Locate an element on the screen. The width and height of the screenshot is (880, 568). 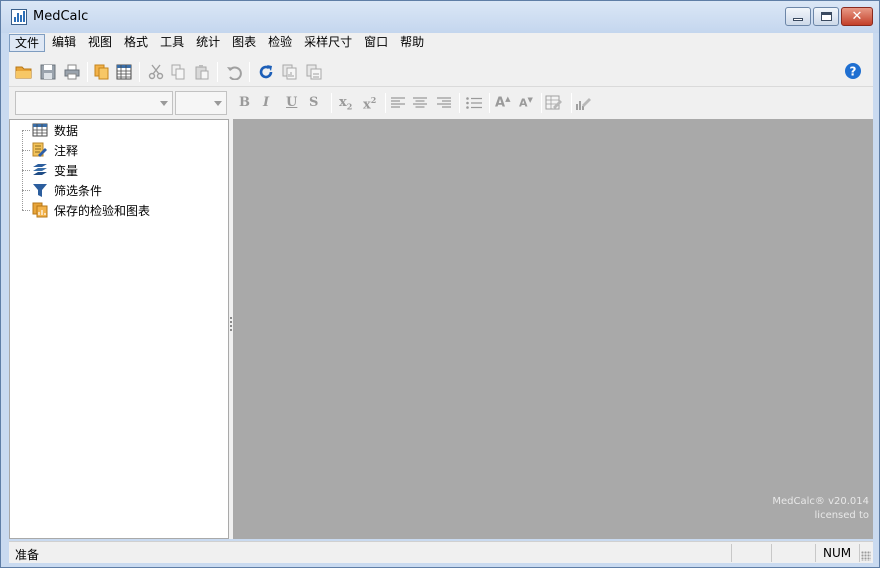
underline-button: U is located at coordinates (291, 102).